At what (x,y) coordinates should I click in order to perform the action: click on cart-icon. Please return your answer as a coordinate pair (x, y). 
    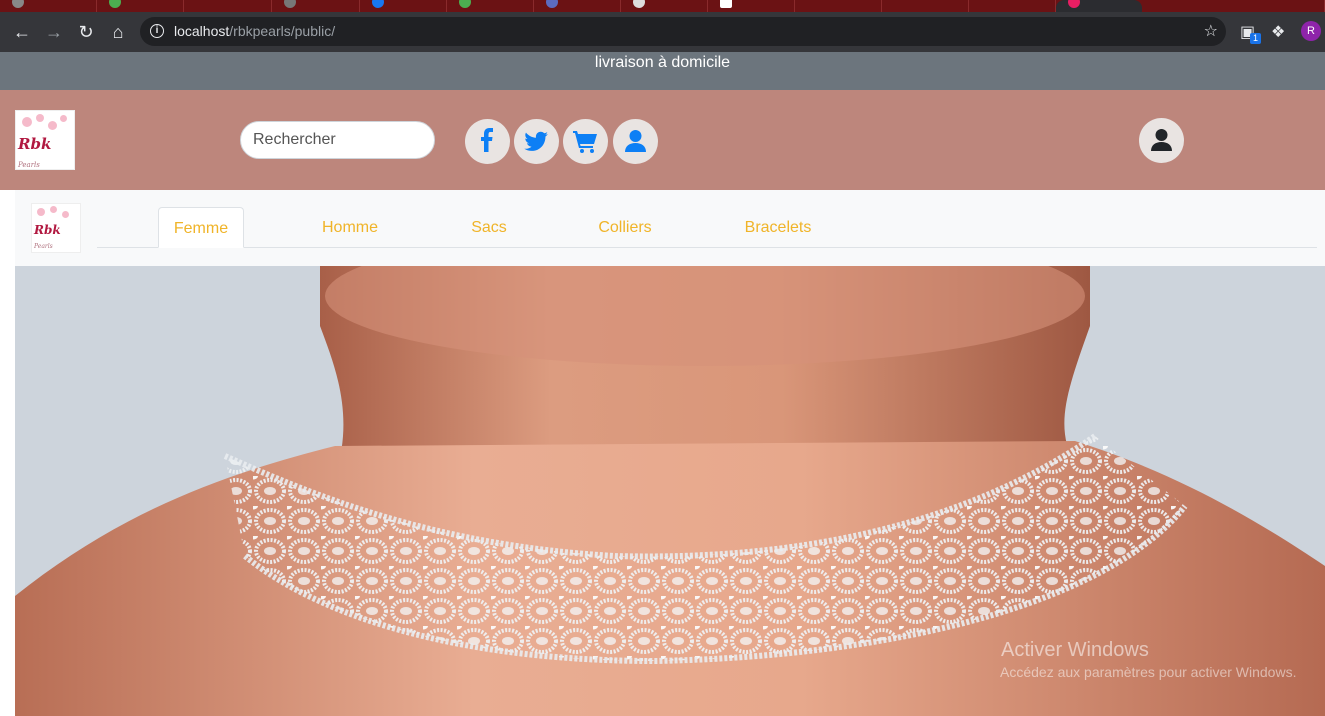
    Looking at the image, I should click on (585, 142).